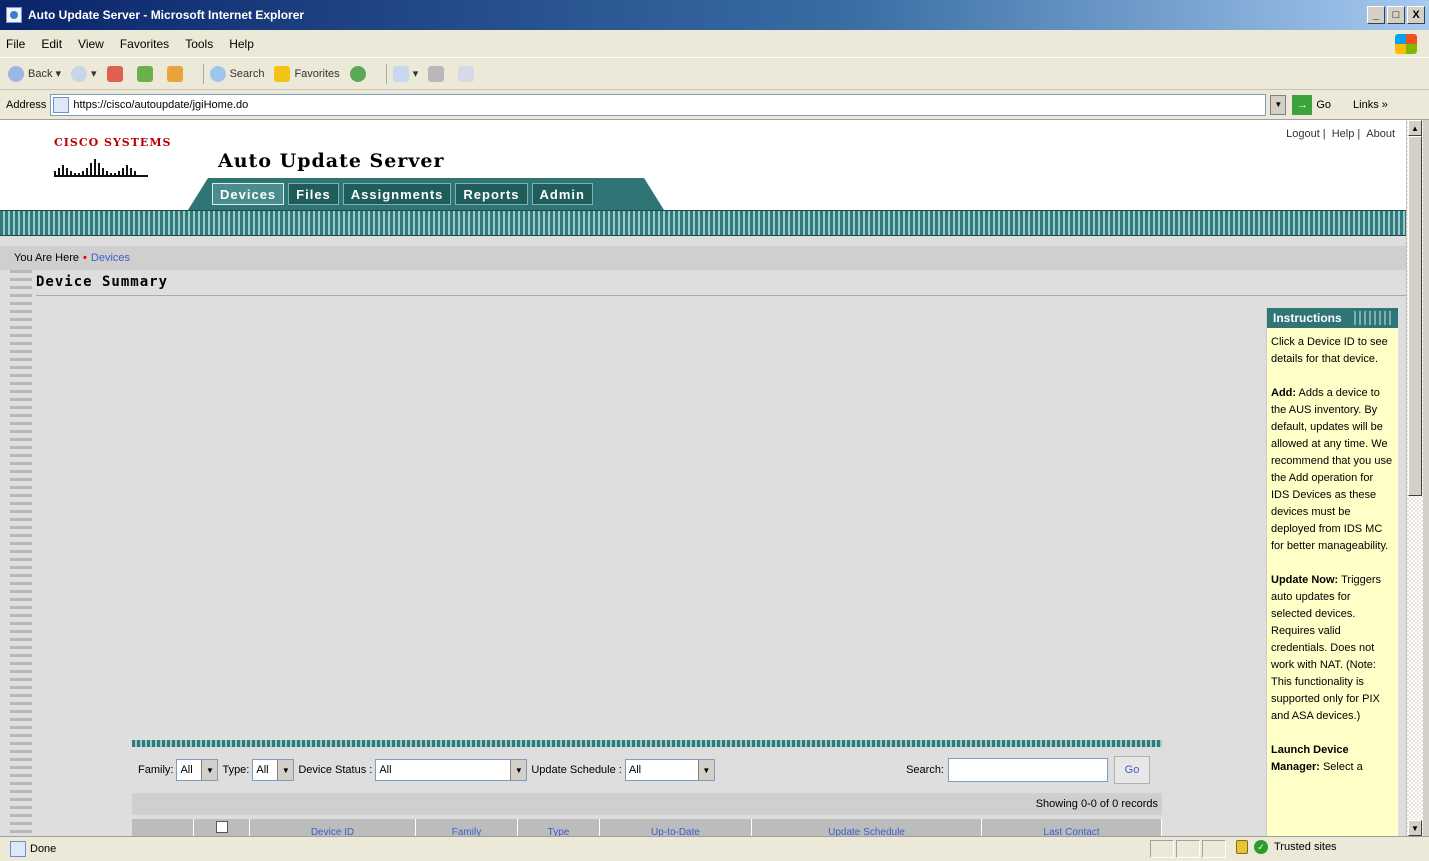  I want to click on page-done-icon, so click(18, 849).